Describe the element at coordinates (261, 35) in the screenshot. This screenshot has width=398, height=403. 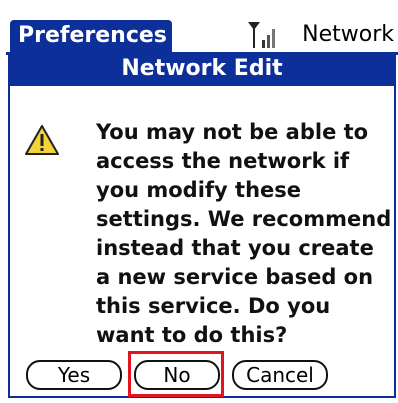
I see `signal-strength-icon` at that location.